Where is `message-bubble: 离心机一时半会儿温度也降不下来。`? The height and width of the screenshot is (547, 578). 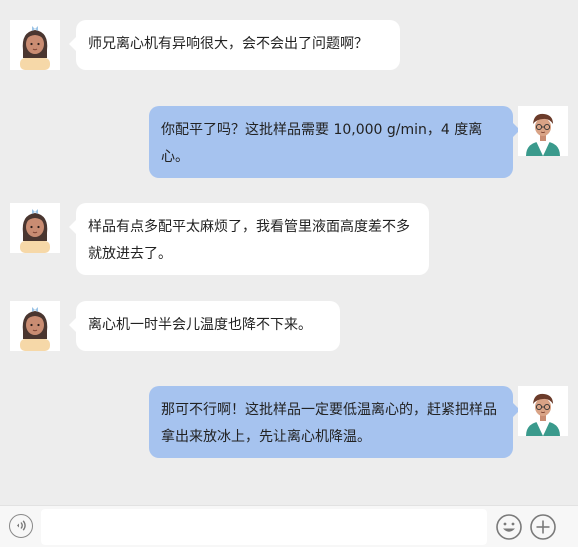
message-bubble: 离心机一时半会儿温度也降不下来。 is located at coordinates (204, 326).